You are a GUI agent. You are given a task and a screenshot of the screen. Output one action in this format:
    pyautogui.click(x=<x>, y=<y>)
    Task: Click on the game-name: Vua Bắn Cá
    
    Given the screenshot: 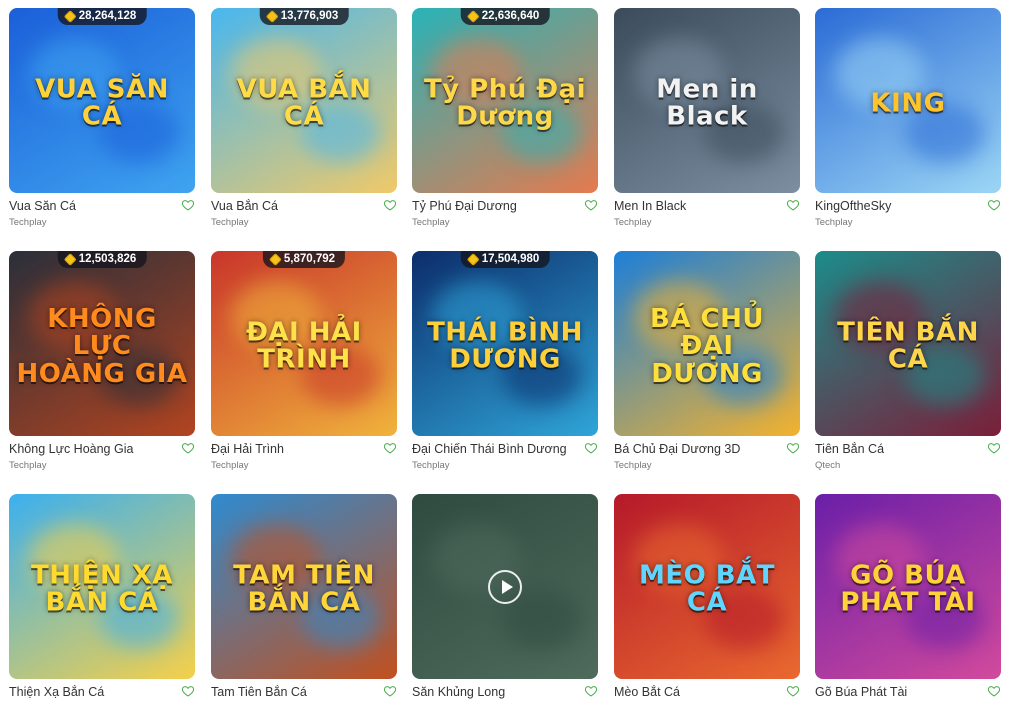 What is the action you would take?
    pyautogui.click(x=293, y=206)
    